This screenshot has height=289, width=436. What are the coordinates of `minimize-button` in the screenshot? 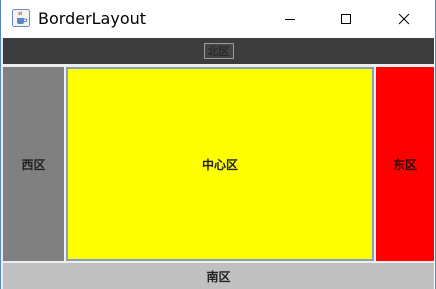 It's located at (290, 19).